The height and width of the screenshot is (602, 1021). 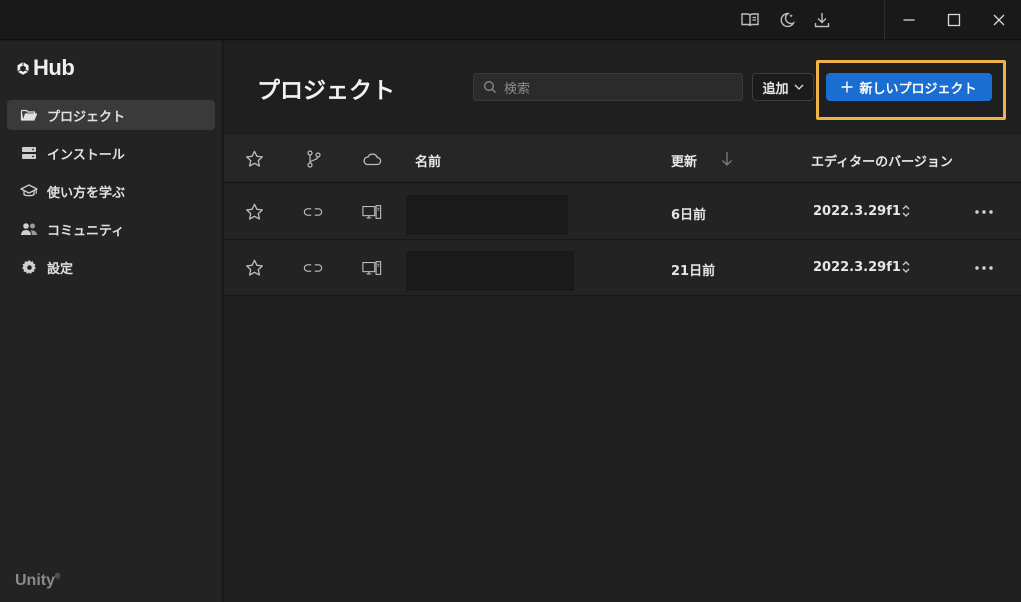 I want to click on maximize-button, so click(x=954, y=20).